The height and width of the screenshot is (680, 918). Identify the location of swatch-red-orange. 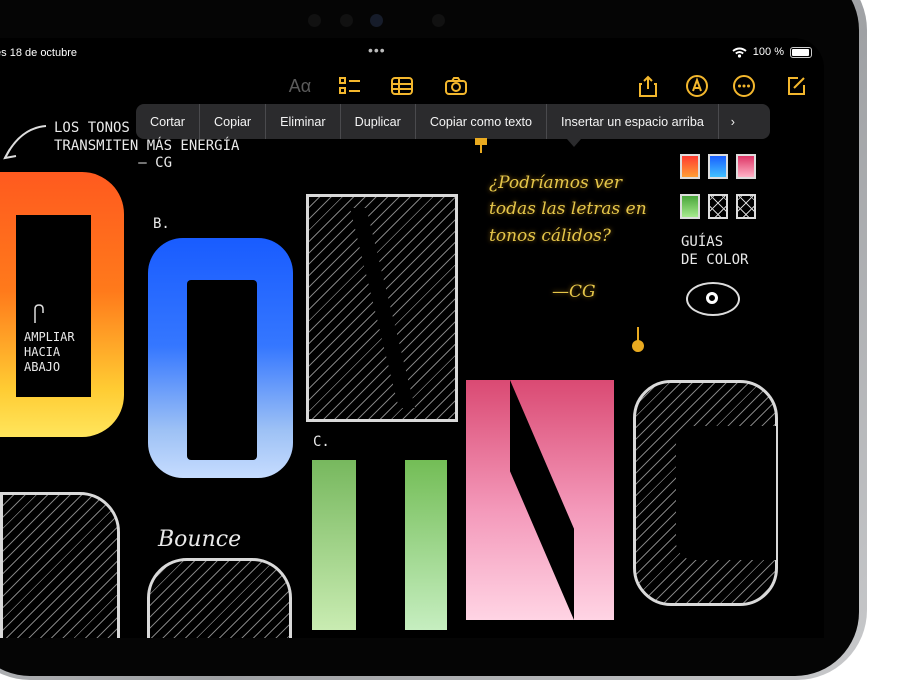
(690, 166).